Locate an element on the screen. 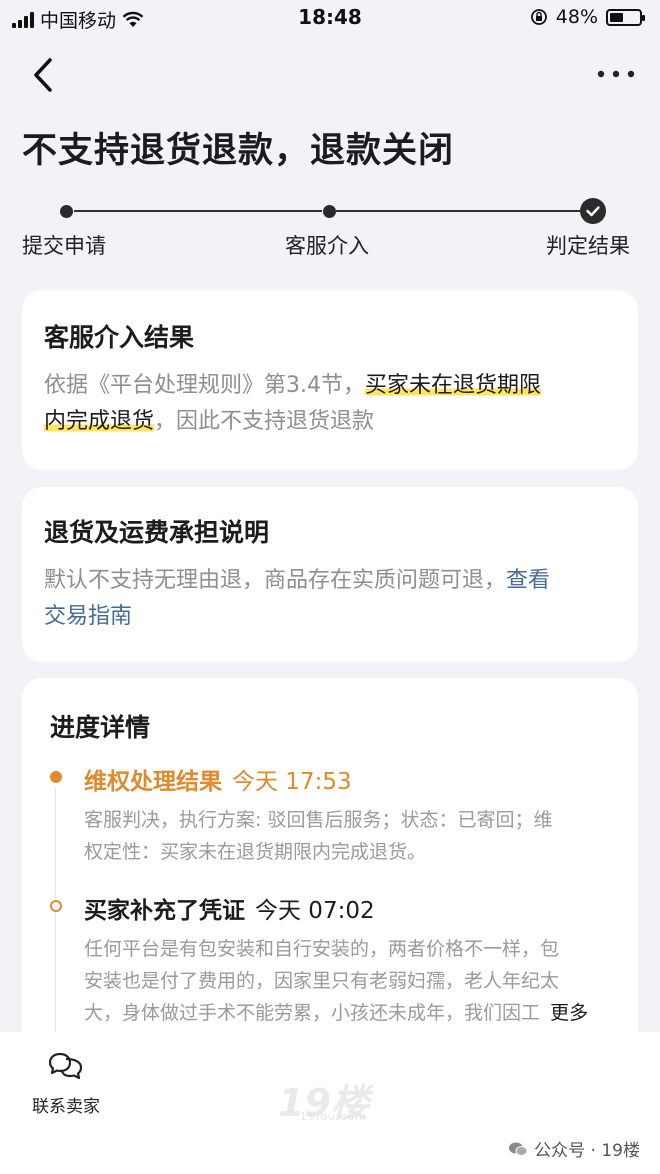 Image resolution: width=660 pixels, height=1174 pixels. orientation-lock-icon is located at coordinates (538, 17).